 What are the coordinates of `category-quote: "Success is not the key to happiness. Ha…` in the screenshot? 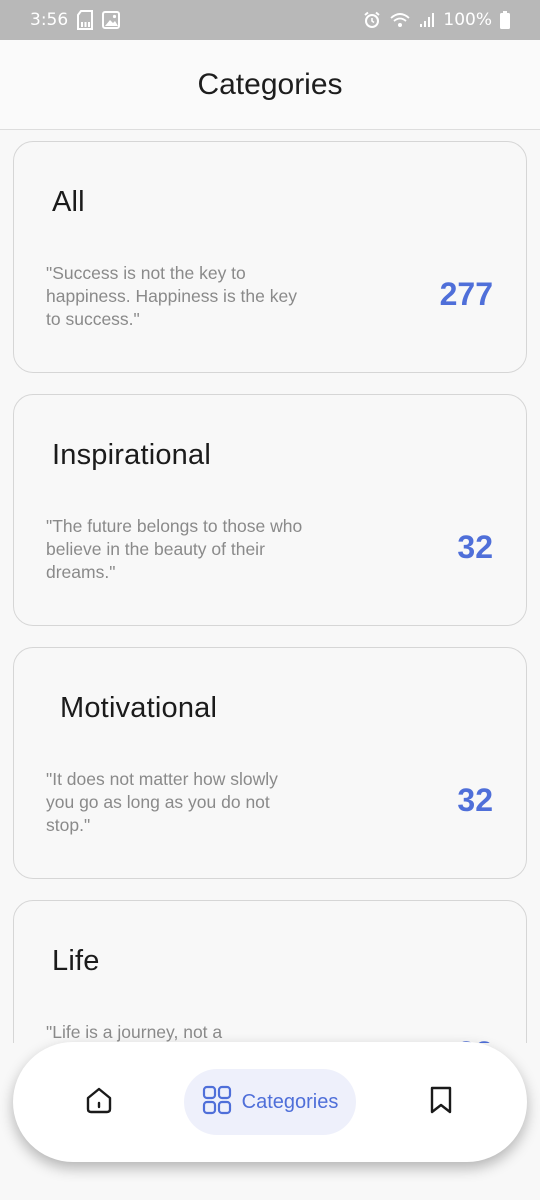 It's located at (171, 296).